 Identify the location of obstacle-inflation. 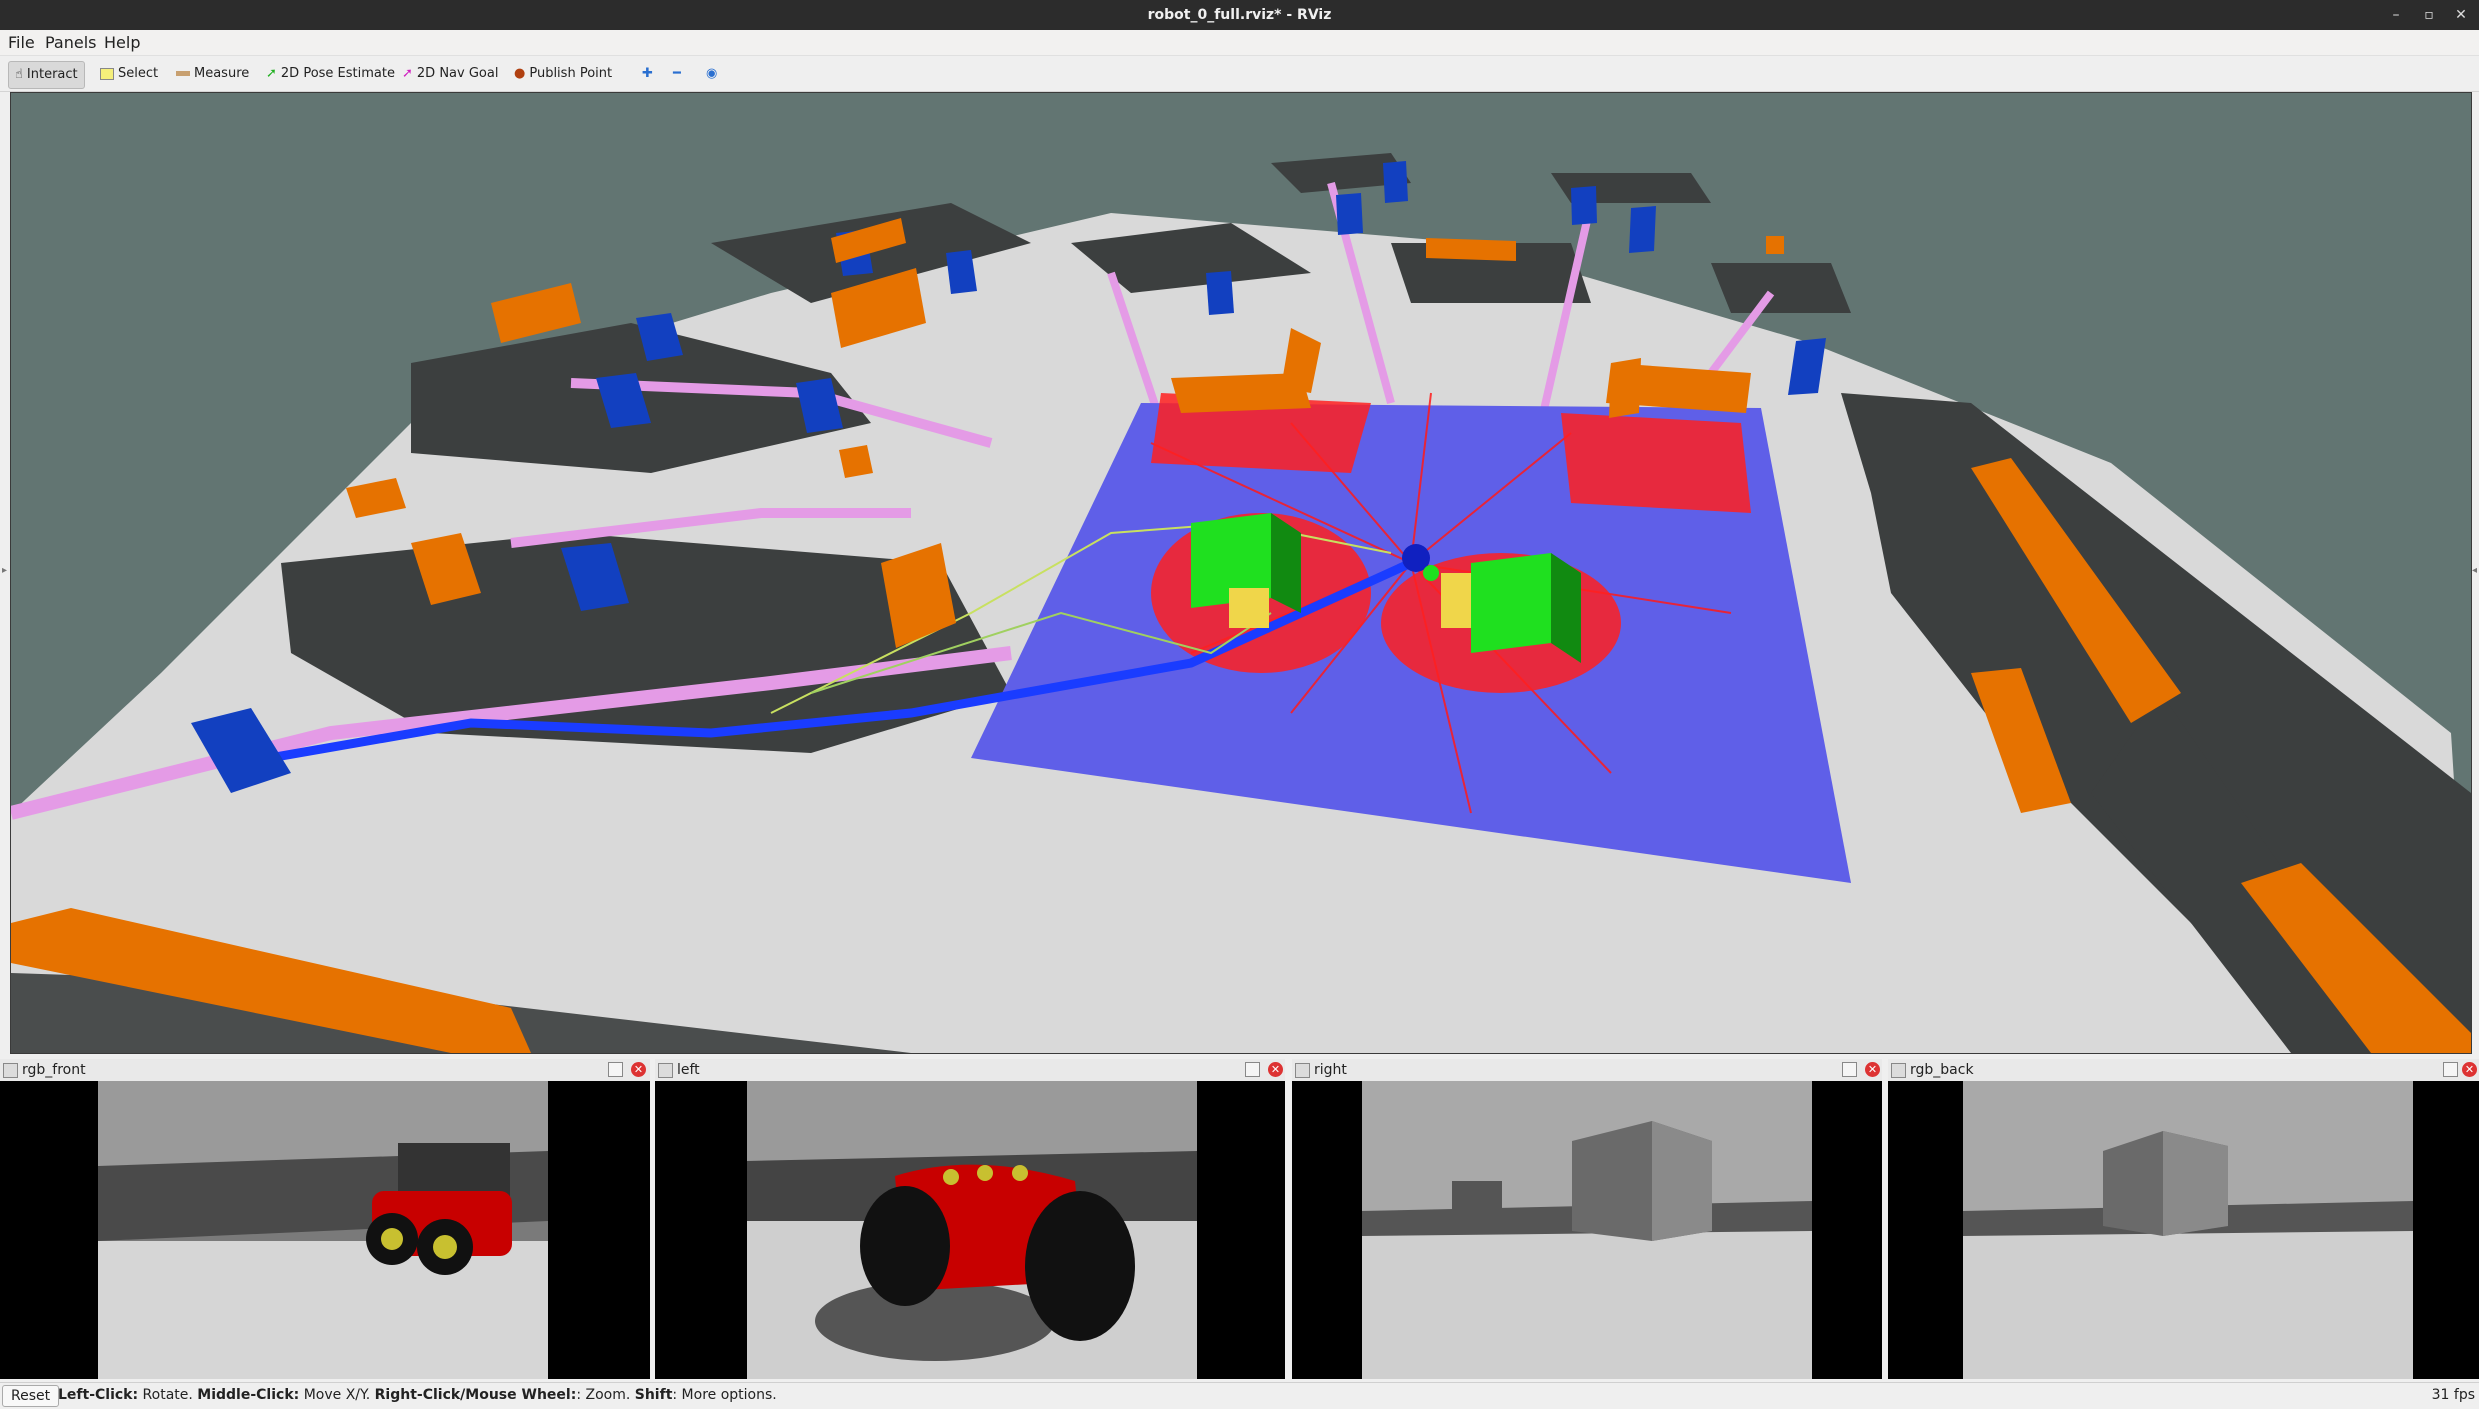
(1656, 463).